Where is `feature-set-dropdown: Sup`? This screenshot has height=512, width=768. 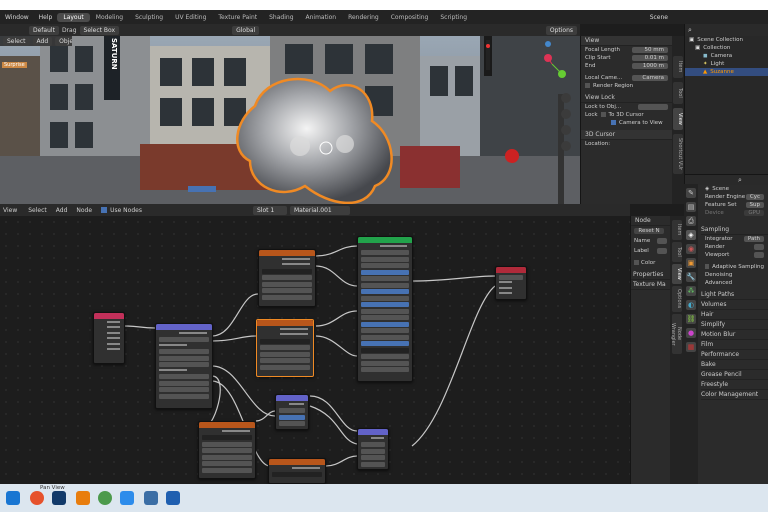
feature-set-dropdown: Sup is located at coordinates (754, 205).